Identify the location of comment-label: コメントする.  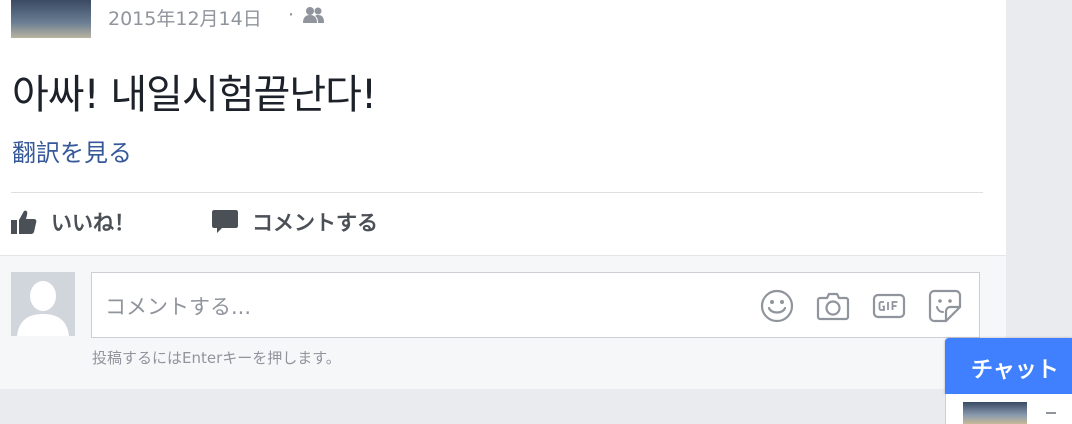
(315, 223).